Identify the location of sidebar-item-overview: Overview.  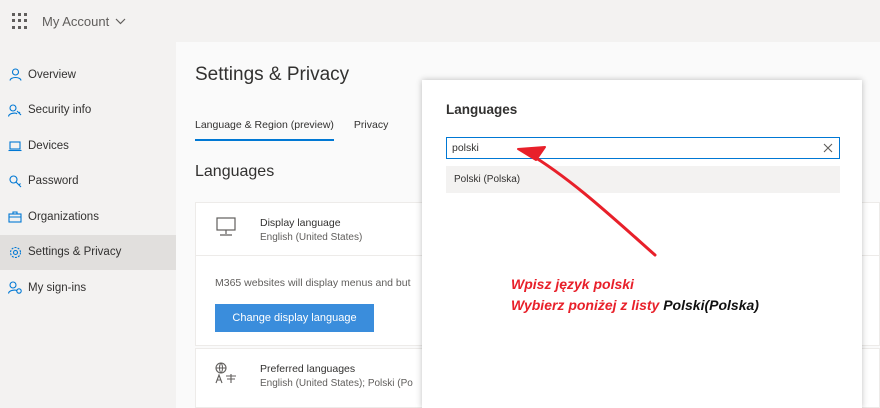
(88, 75).